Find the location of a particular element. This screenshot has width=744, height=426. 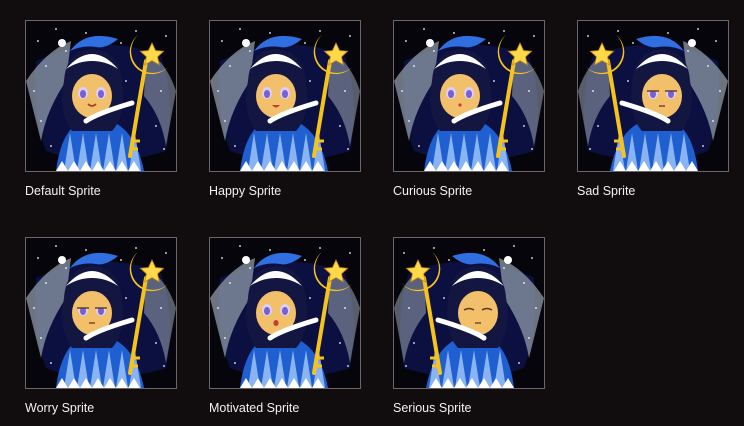

sprite-card-sad: Sad Sprite is located at coordinates (653, 109).